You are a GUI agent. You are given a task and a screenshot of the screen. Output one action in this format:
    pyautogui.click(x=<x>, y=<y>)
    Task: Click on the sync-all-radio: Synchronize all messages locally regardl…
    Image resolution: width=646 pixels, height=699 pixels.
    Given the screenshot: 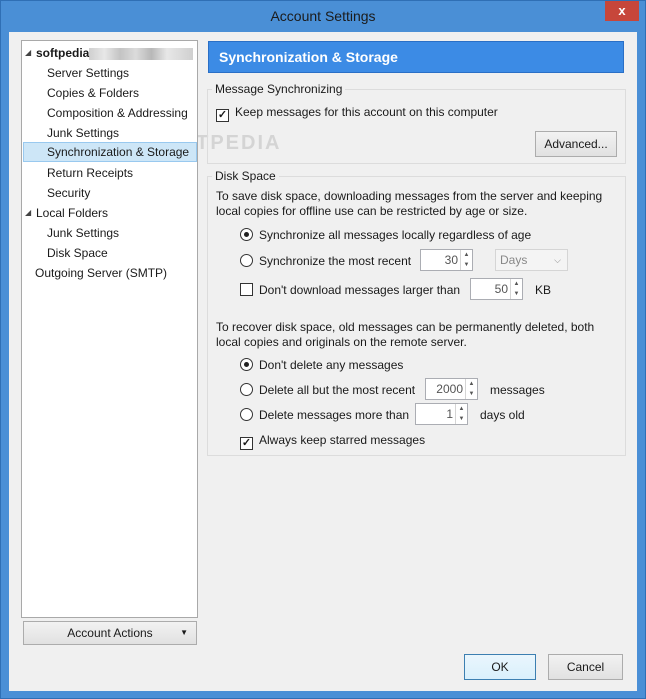 What is the action you would take?
    pyautogui.click(x=385, y=235)
    